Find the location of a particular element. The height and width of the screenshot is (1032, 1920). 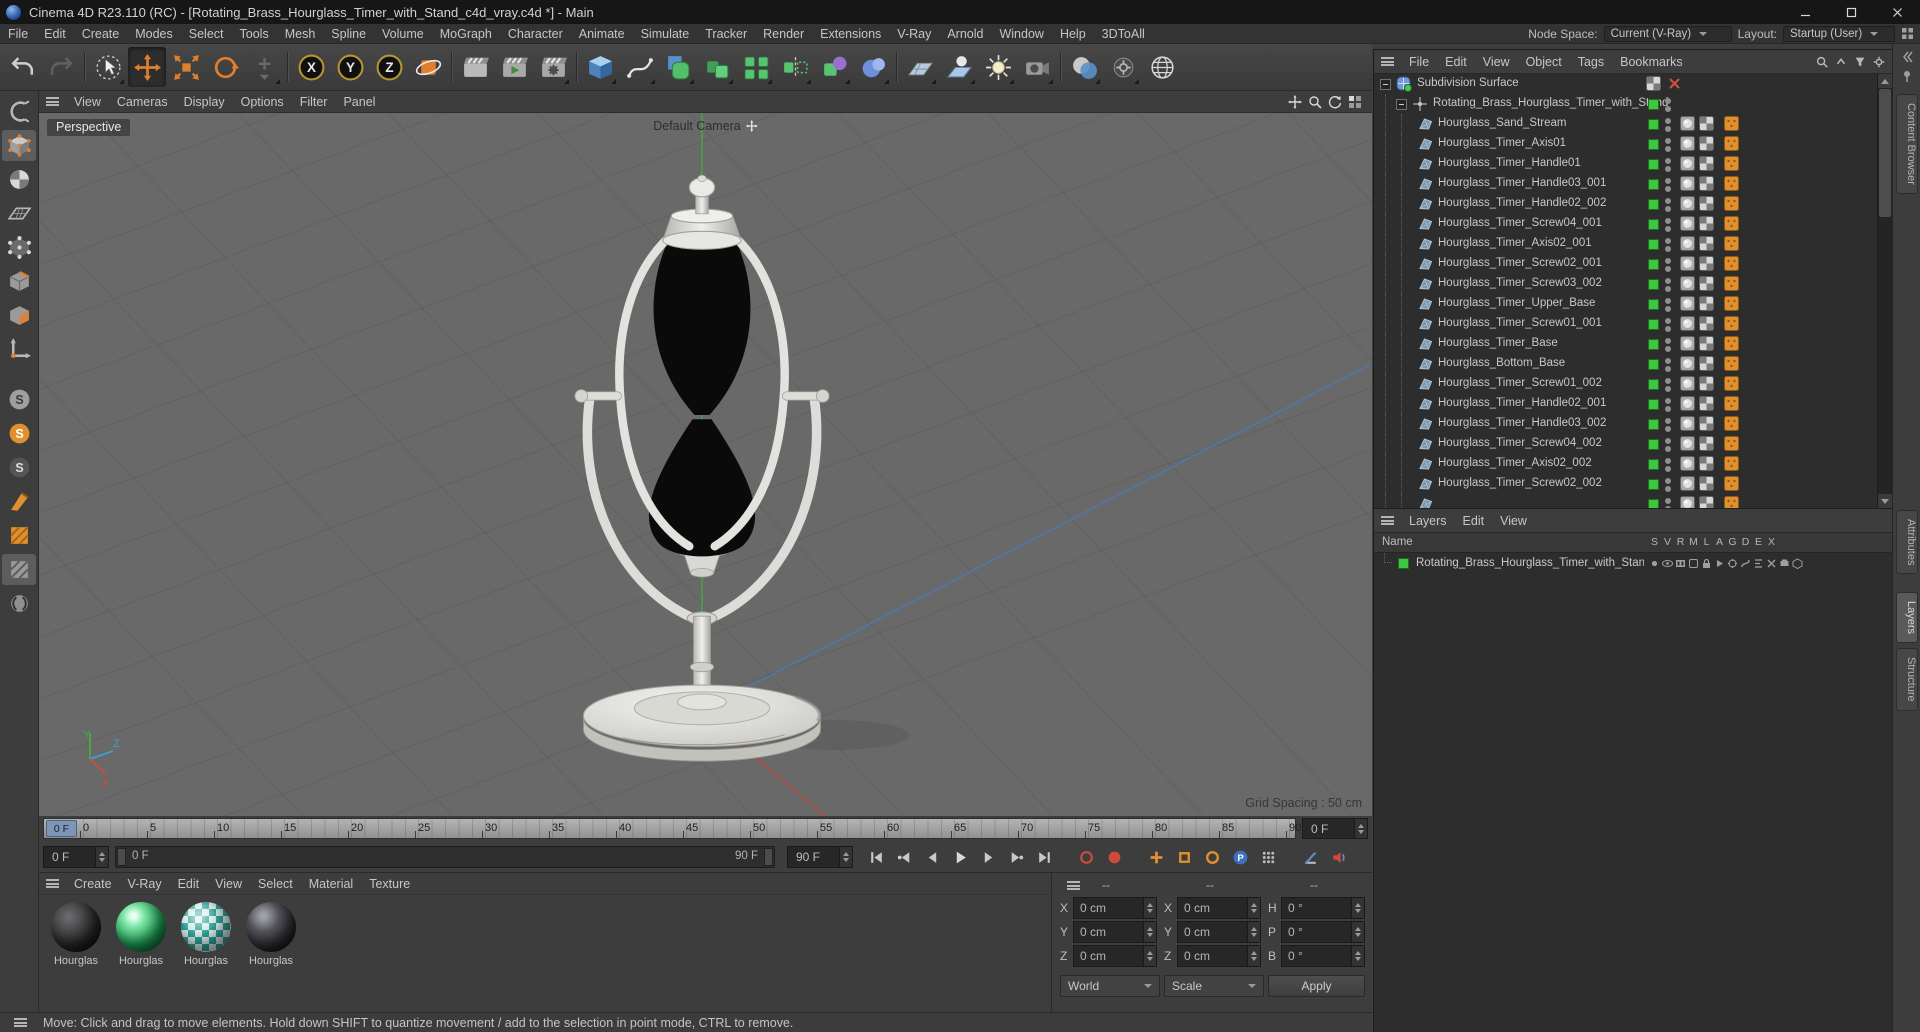

size-y-field: 0 cm is located at coordinates (1219, 932).